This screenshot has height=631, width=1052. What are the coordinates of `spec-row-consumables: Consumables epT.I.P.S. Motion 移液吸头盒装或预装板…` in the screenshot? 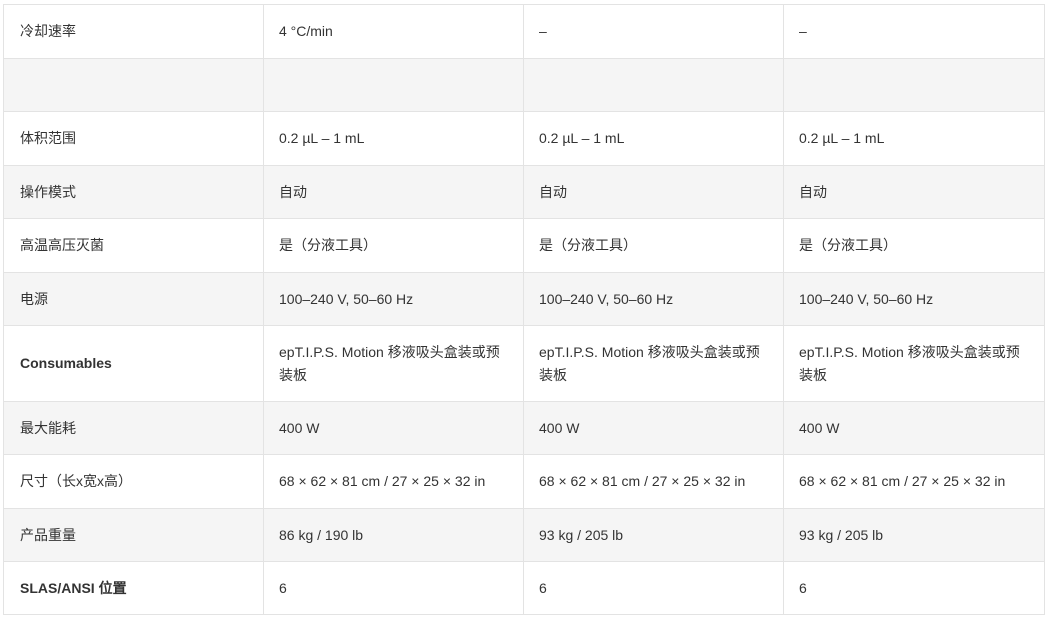 It's located at (524, 363).